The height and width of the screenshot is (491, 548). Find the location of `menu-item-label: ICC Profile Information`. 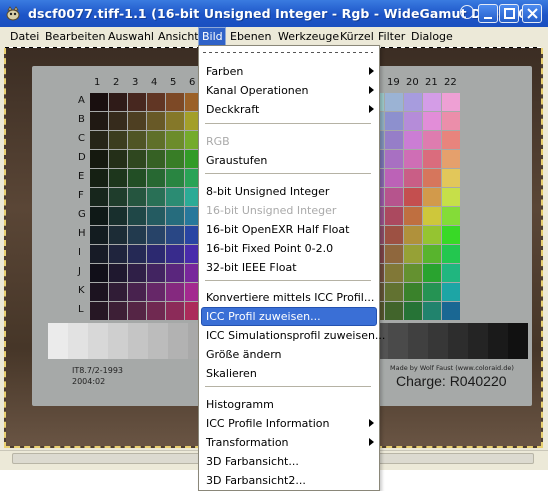

menu-item-label: ICC Profile Information is located at coordinates (268, 423).